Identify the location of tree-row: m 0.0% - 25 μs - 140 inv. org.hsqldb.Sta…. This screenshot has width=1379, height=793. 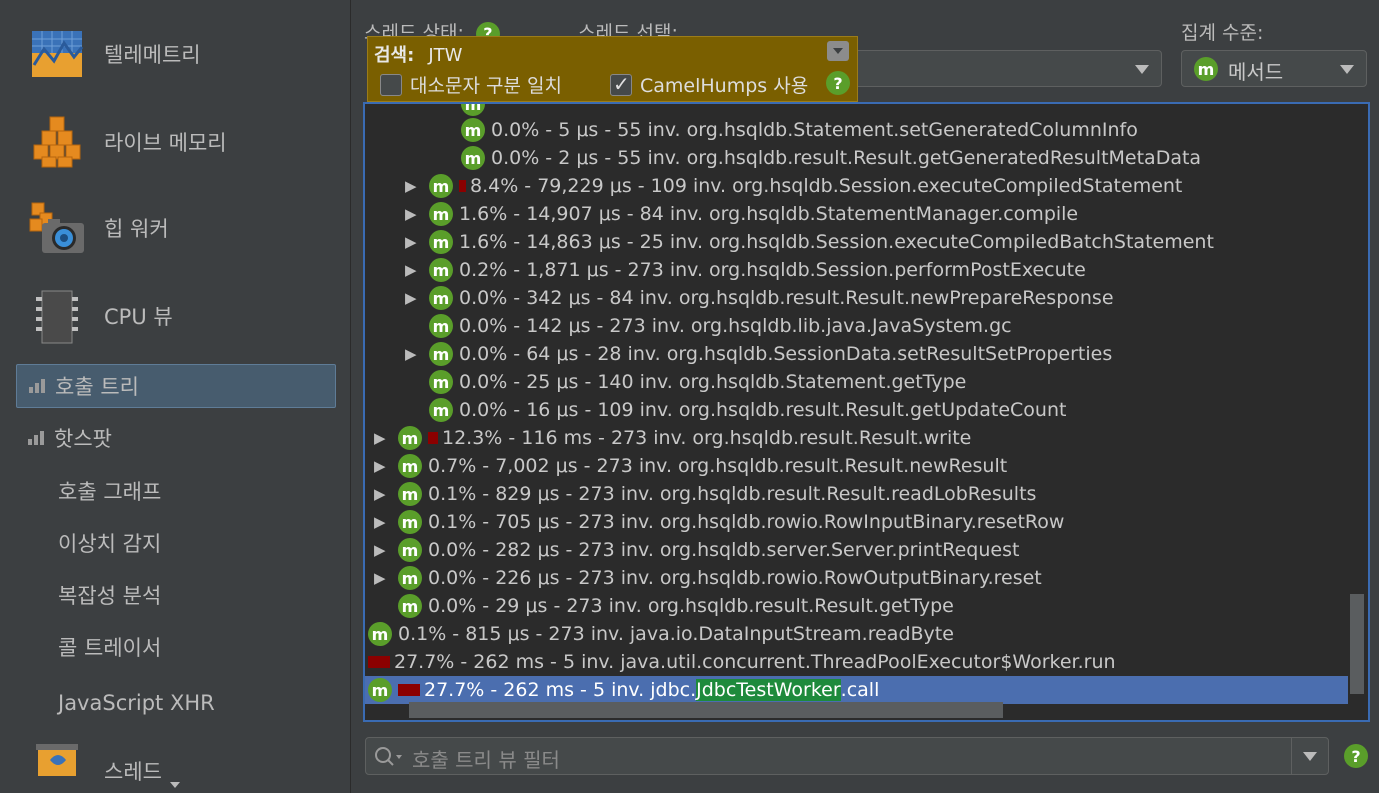
(697, 382).